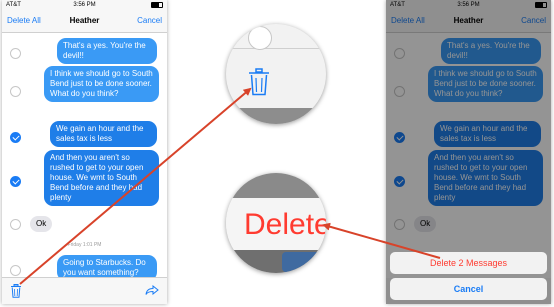  I want to click on action-sheet: Delete 2 Messages Cancel, so click(468, 276).